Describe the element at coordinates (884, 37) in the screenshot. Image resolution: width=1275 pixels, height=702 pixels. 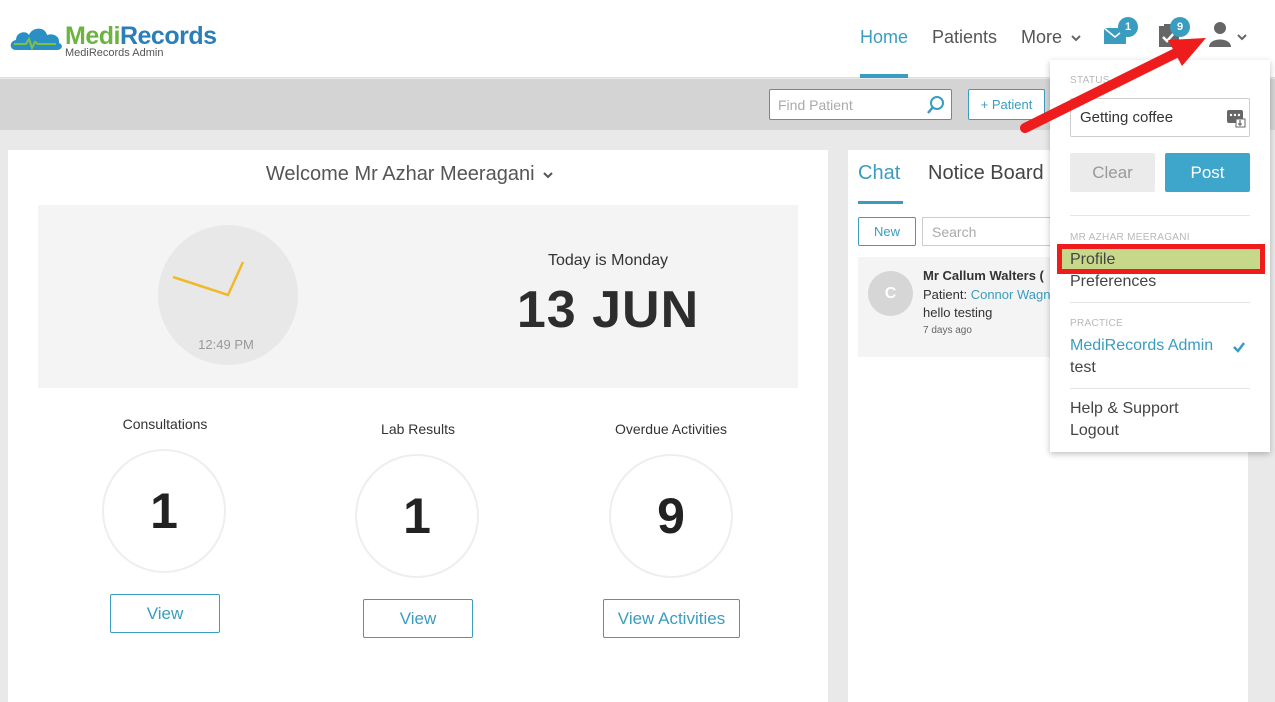
I see `nav-home: Home` at that location.